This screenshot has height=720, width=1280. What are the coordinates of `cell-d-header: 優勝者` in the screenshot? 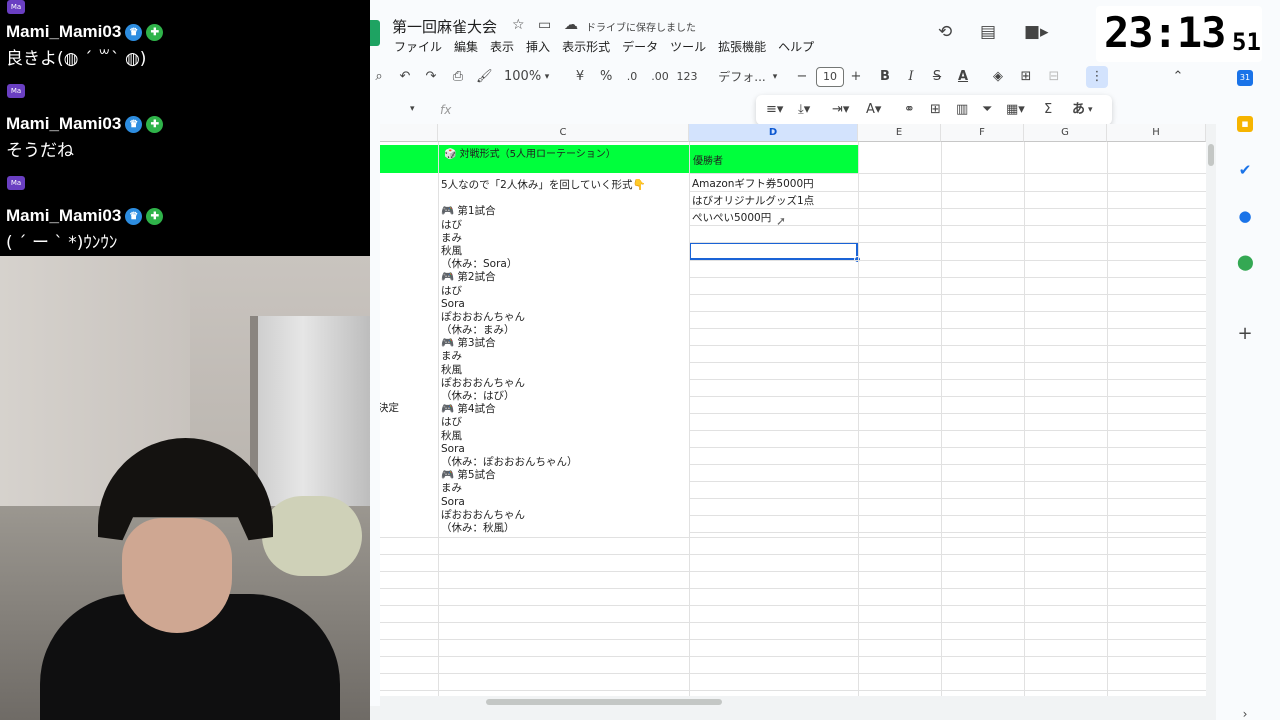 It's located at (708, 159).